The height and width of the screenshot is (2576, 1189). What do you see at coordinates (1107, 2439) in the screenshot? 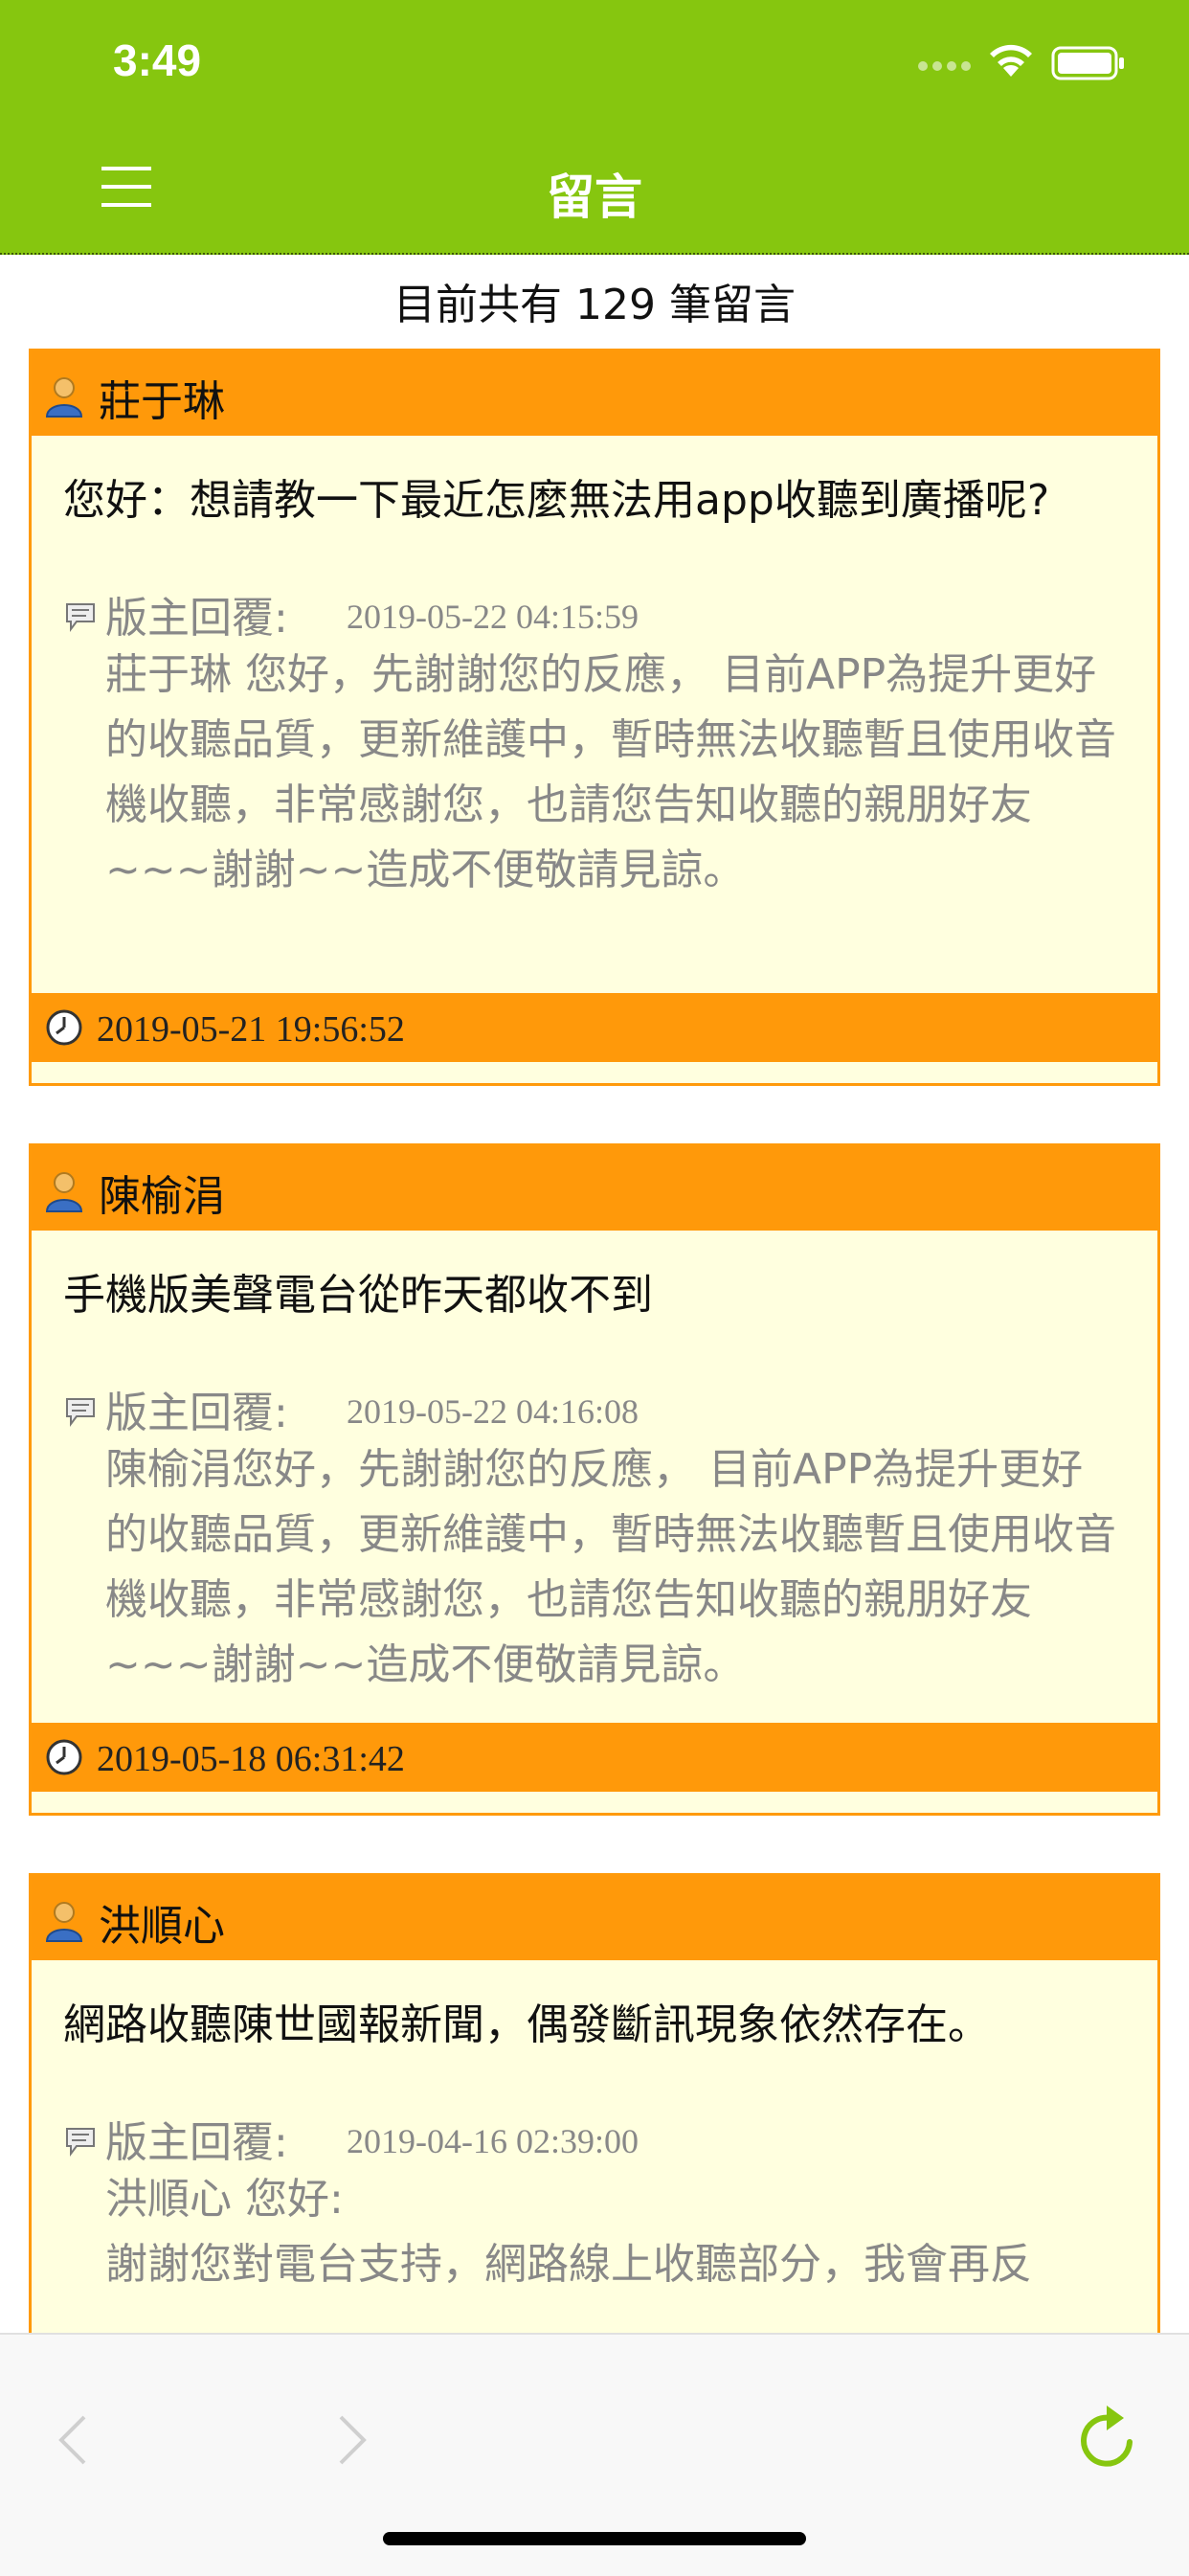
I see `reload-icon` at bounding box center [1107, 2439].